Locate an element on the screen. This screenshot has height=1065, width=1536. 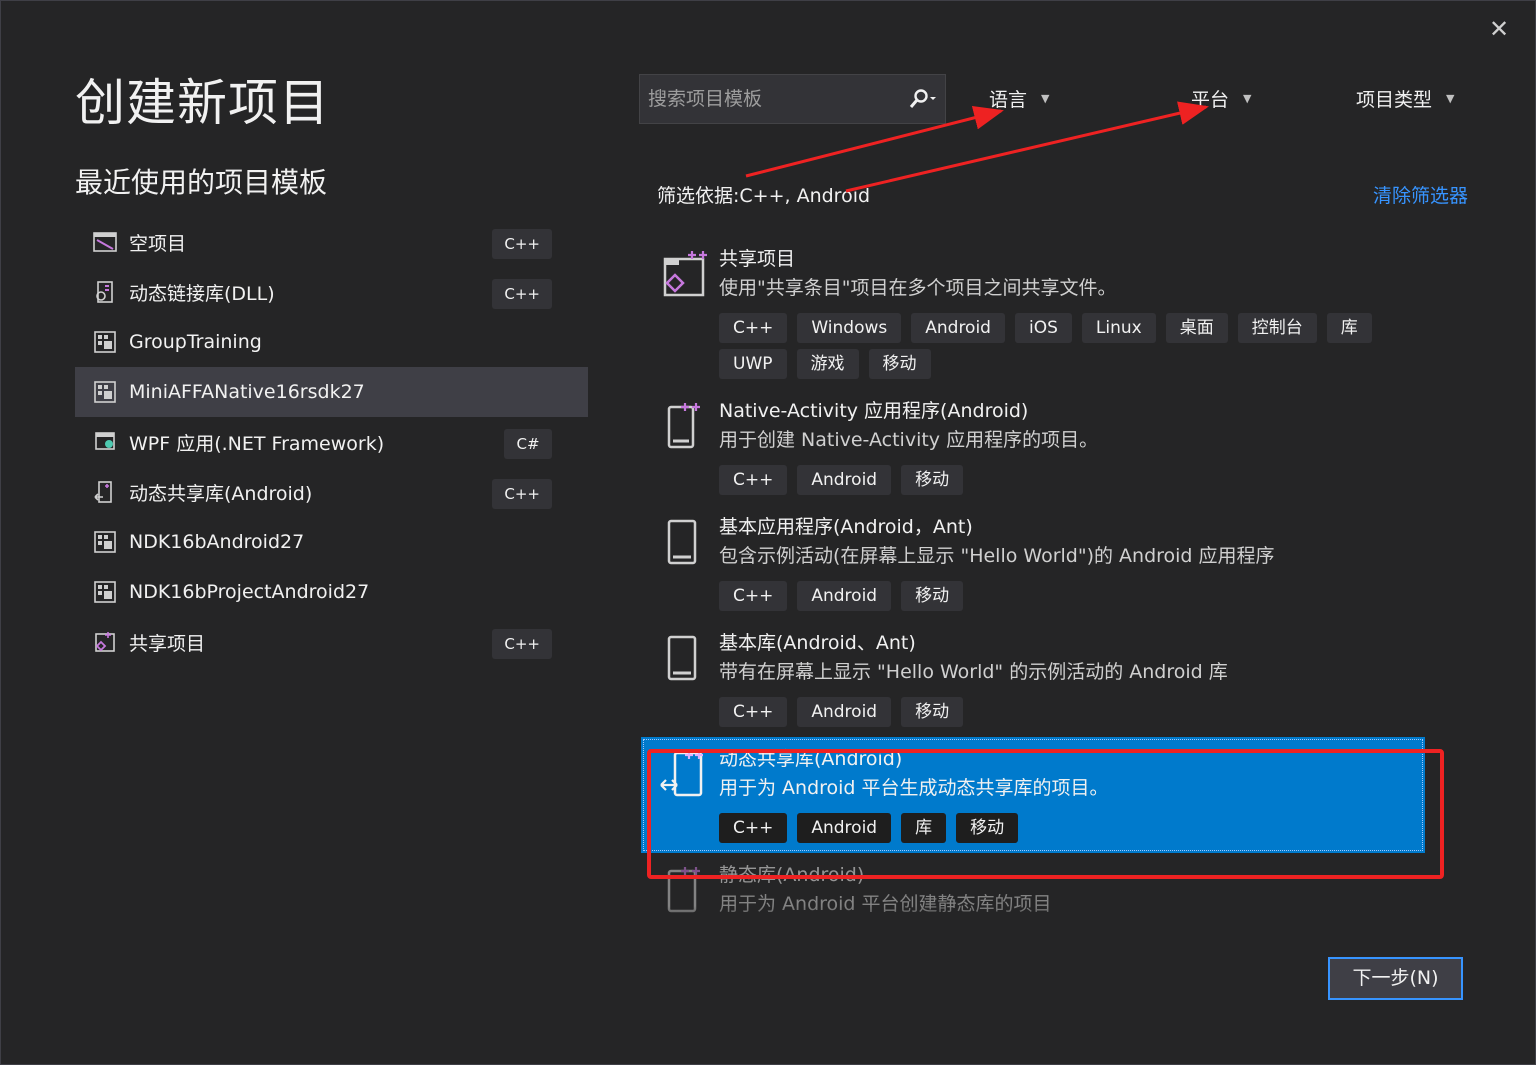
project-type-filter-dropdown: 项目类型 ▼ is located at coordinates (1405, 98).